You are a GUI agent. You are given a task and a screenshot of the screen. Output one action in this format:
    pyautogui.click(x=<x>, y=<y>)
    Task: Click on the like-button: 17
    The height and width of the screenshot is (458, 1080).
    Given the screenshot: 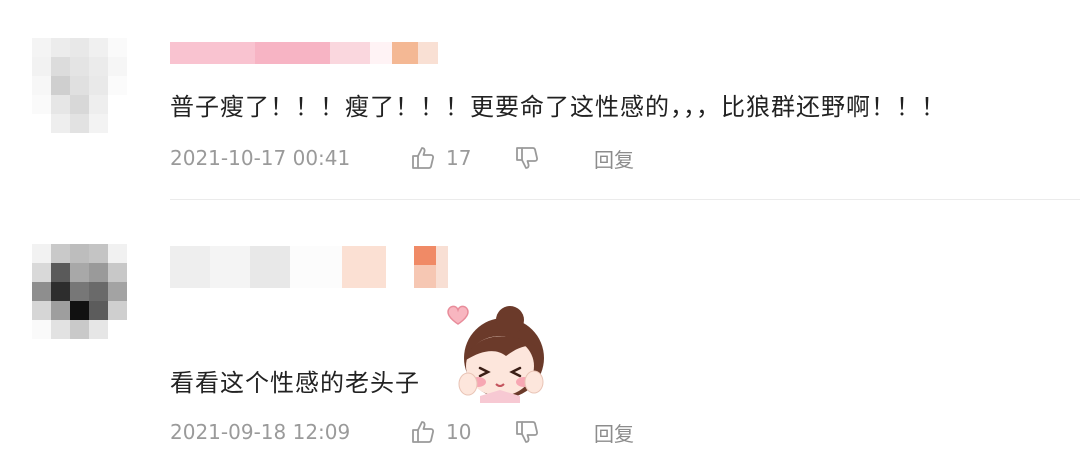 What is the action you would take?
    pyautogui.click(x=440, y=158)
    